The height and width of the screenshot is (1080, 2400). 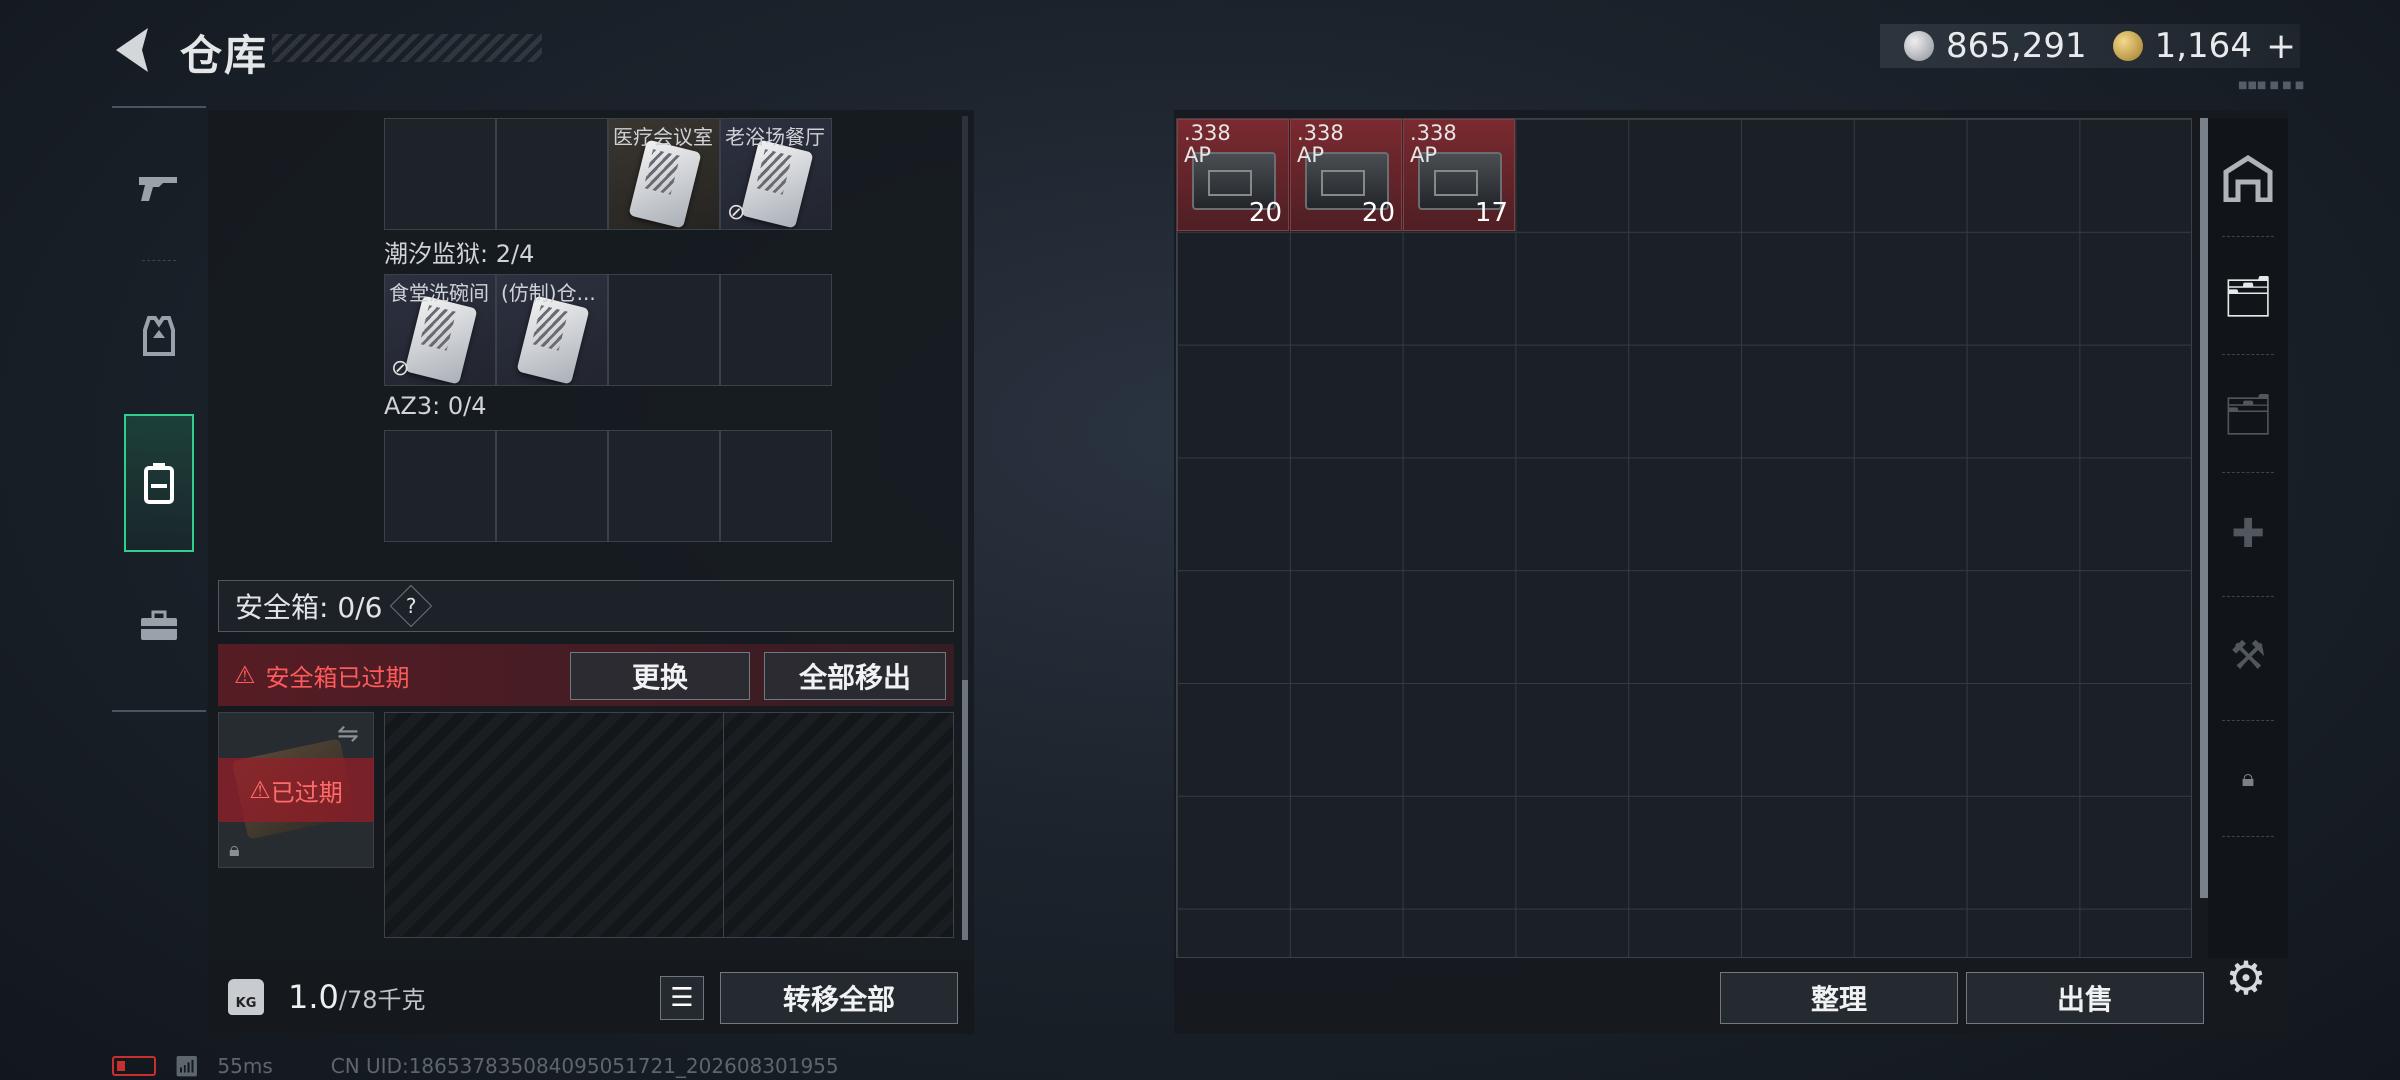 I want to click on version-text: ■■■ ■ ■ ■, so click(x=2271, y=85).